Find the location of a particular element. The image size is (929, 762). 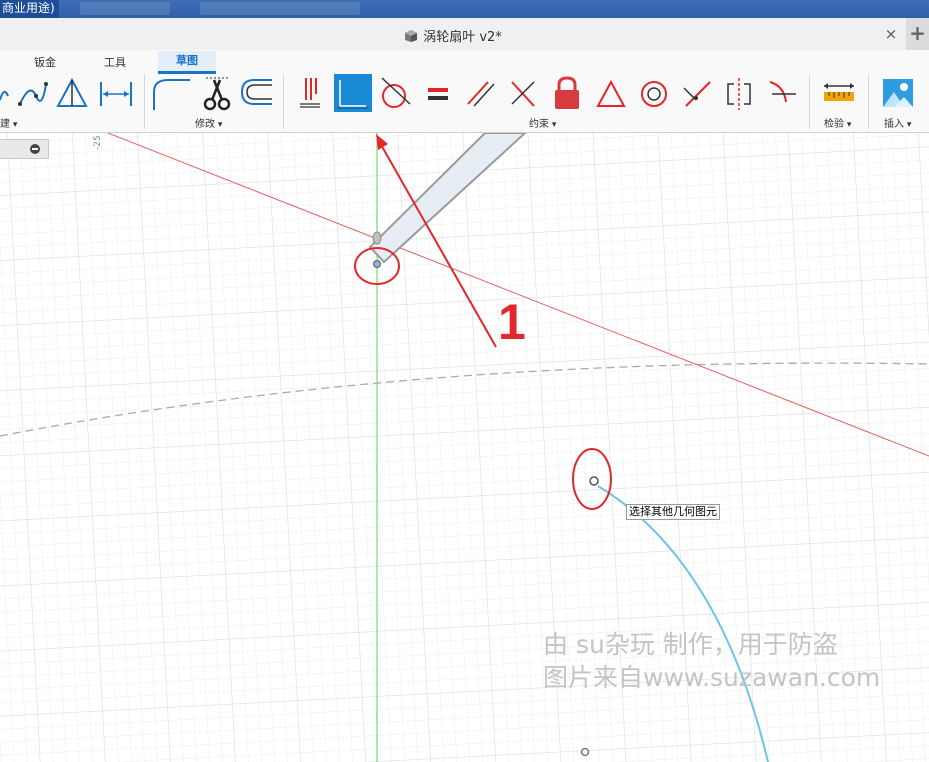

collapse-icon is located at coordinates (35, 149).